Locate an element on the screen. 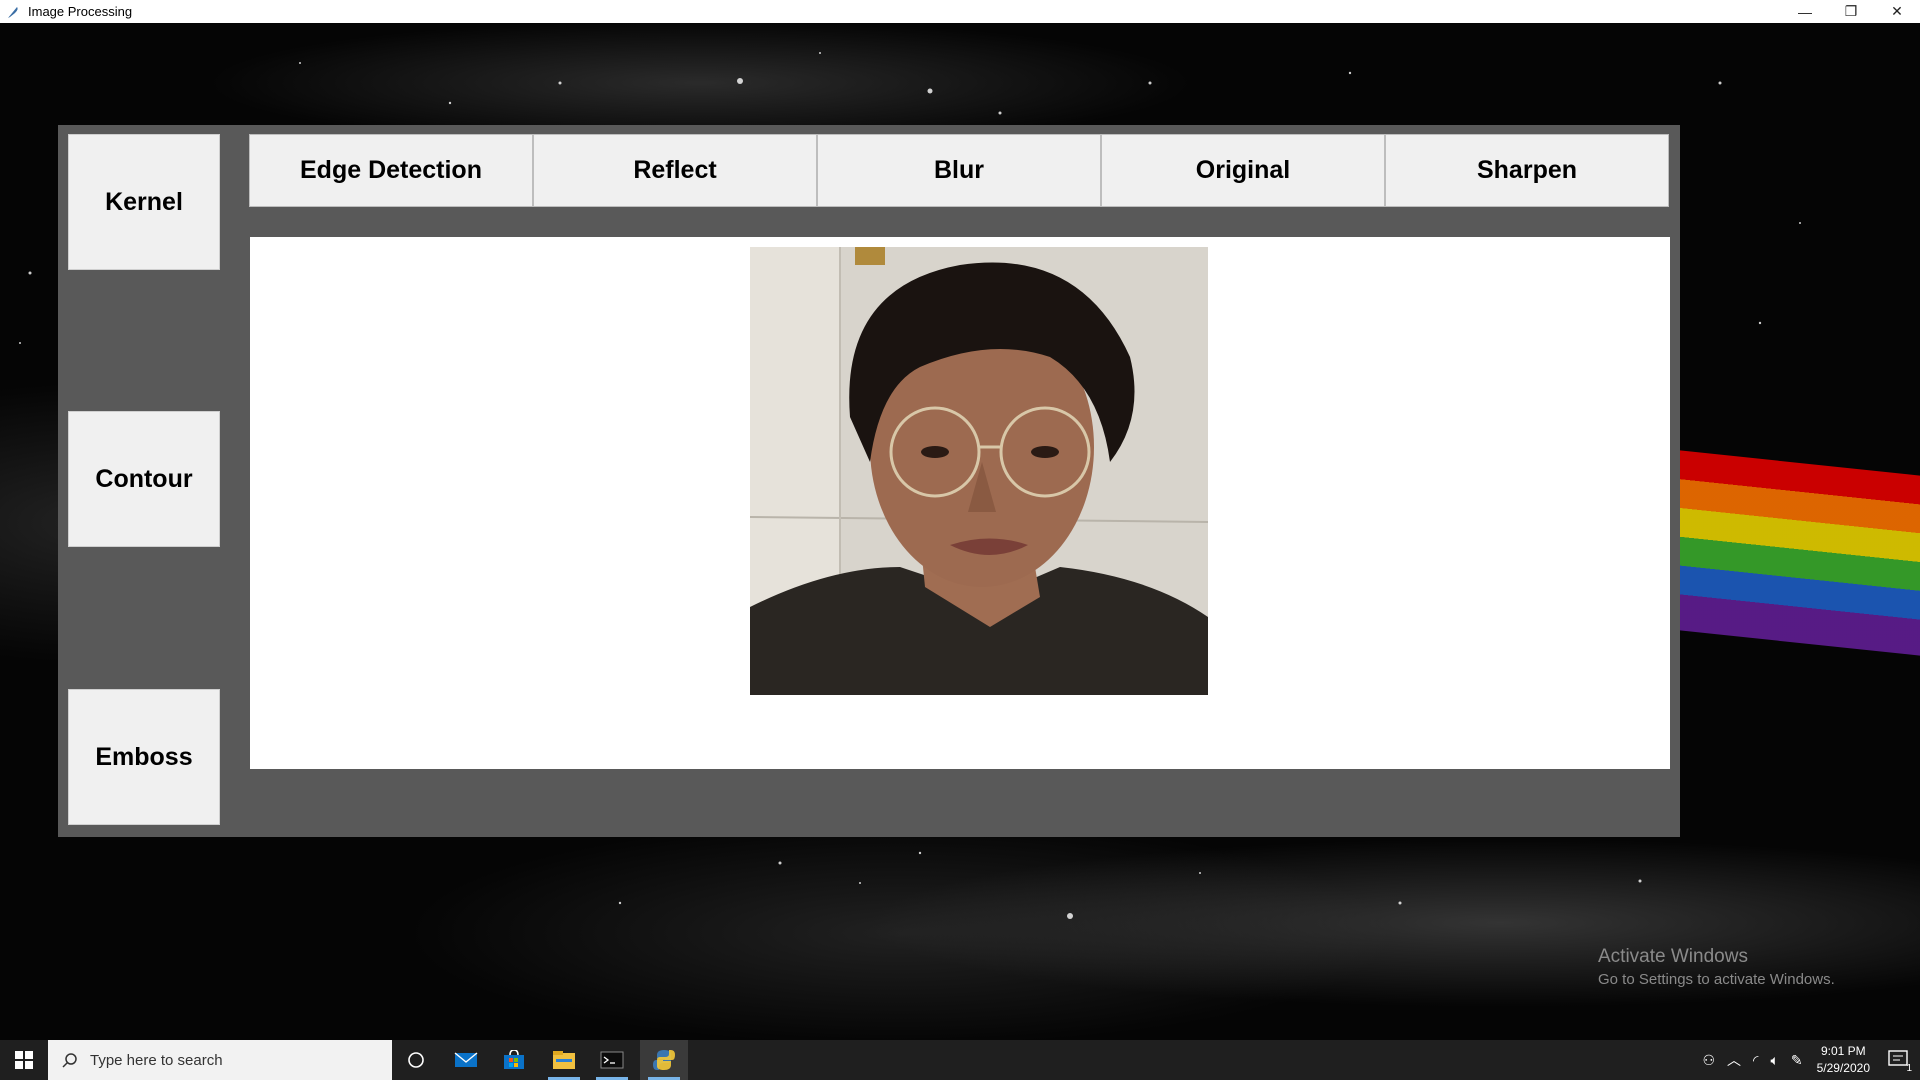 The height and width of the screenshot is (1080, 1920). start-icon is located at coordinates (24, 1060).